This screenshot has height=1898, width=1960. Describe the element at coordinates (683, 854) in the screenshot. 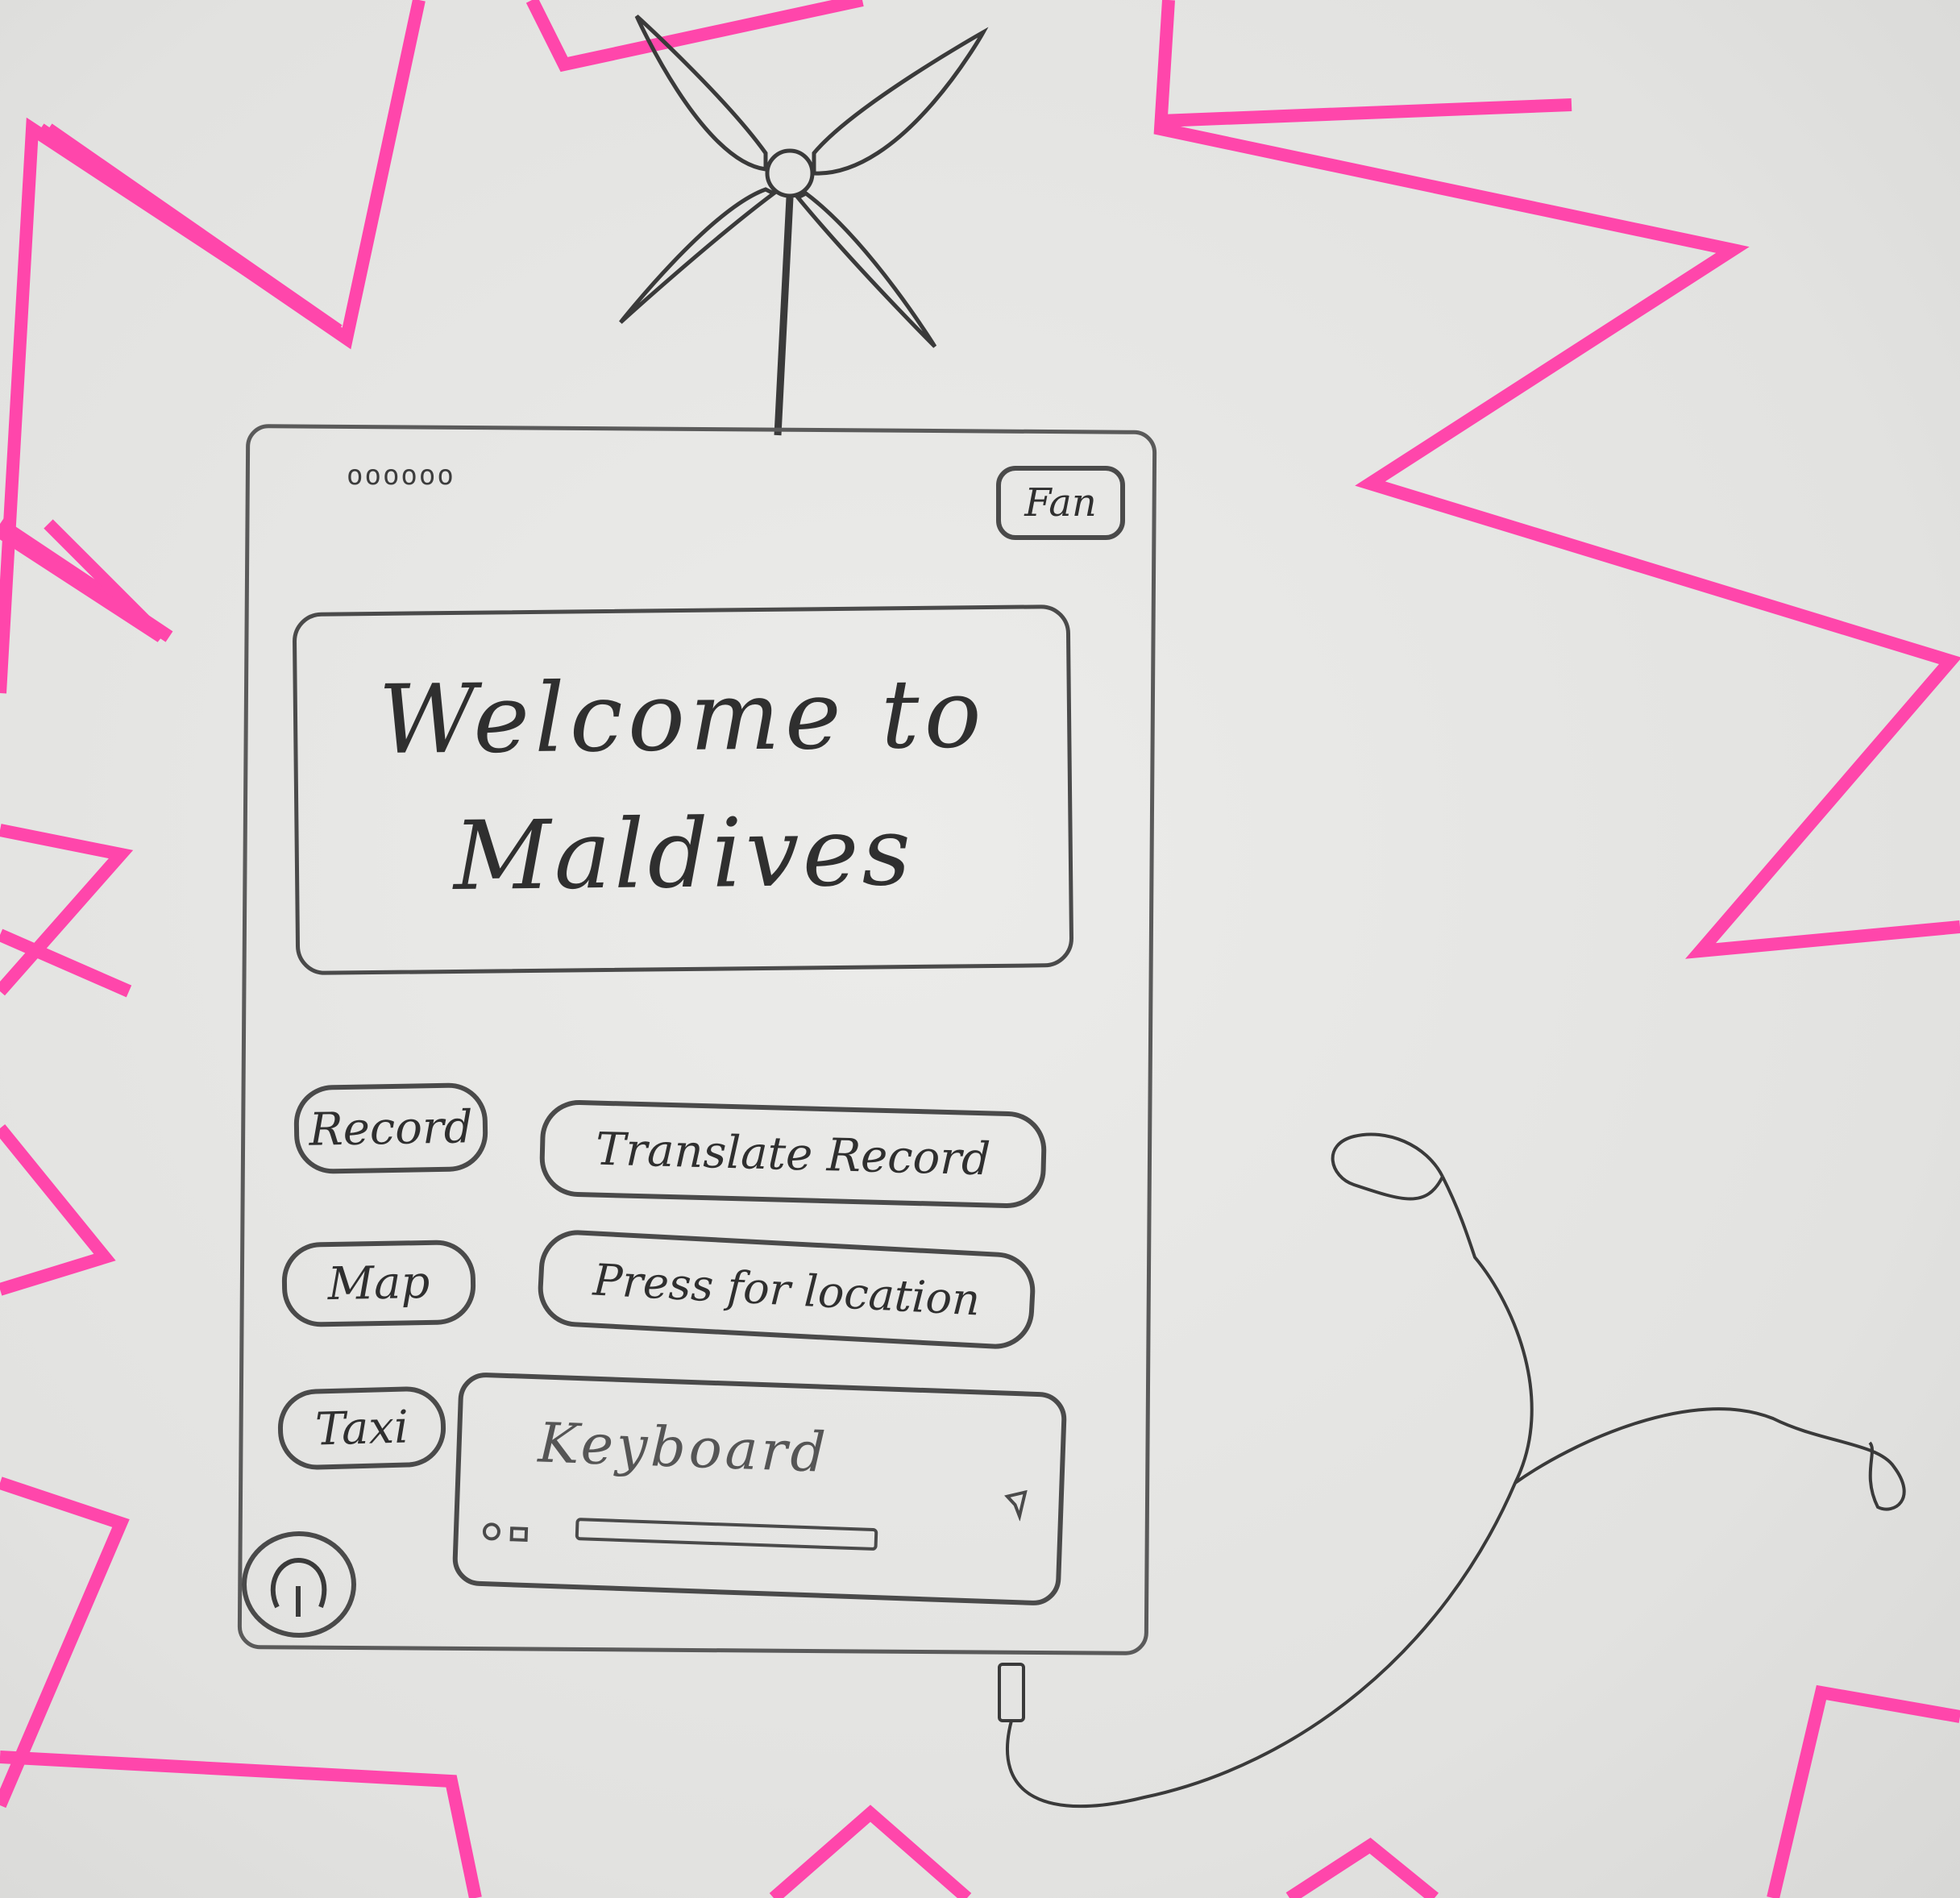

I see `welcome-heading-line2: Maldives` at that location.